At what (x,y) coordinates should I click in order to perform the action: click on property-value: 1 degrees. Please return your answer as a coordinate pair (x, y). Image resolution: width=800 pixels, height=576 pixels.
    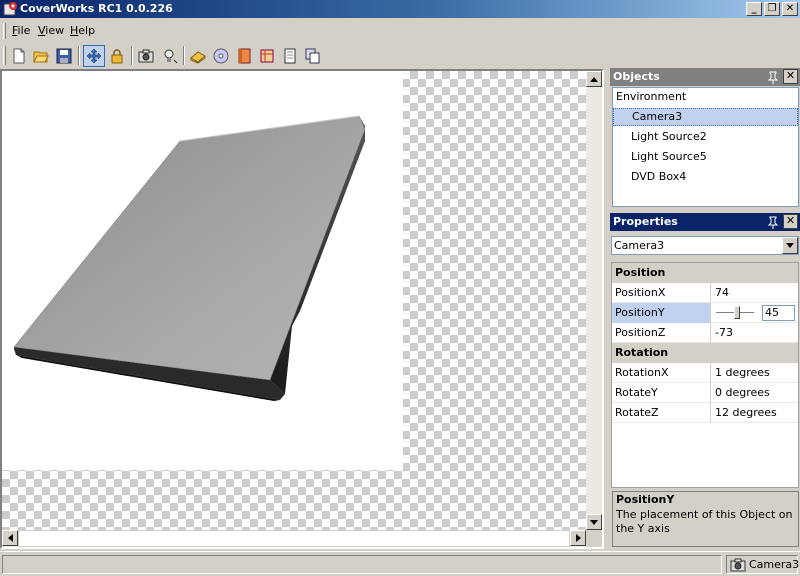
    Looking at the image, I should click on (755, 373).